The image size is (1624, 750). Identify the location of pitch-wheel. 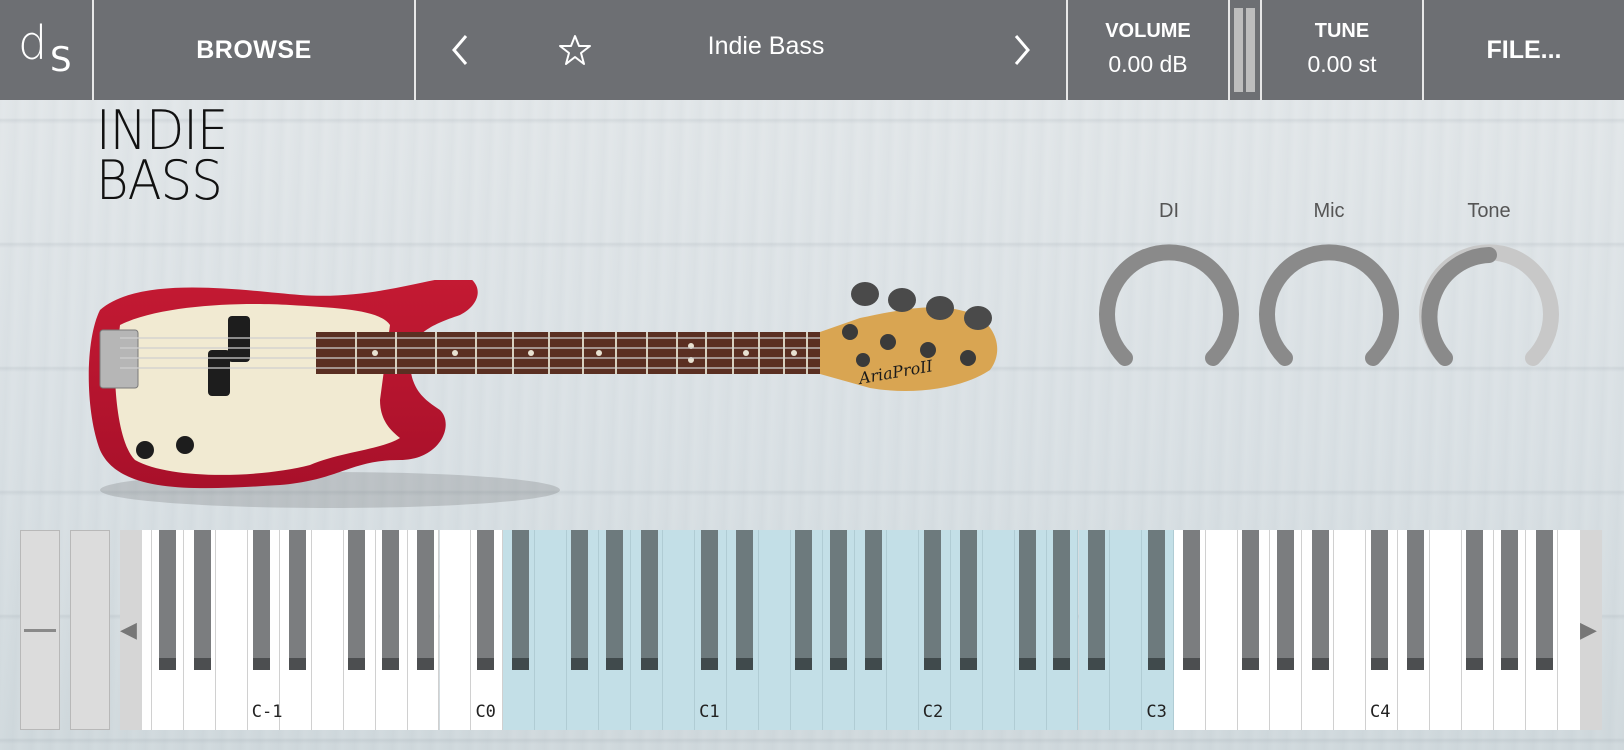
(40, 630).